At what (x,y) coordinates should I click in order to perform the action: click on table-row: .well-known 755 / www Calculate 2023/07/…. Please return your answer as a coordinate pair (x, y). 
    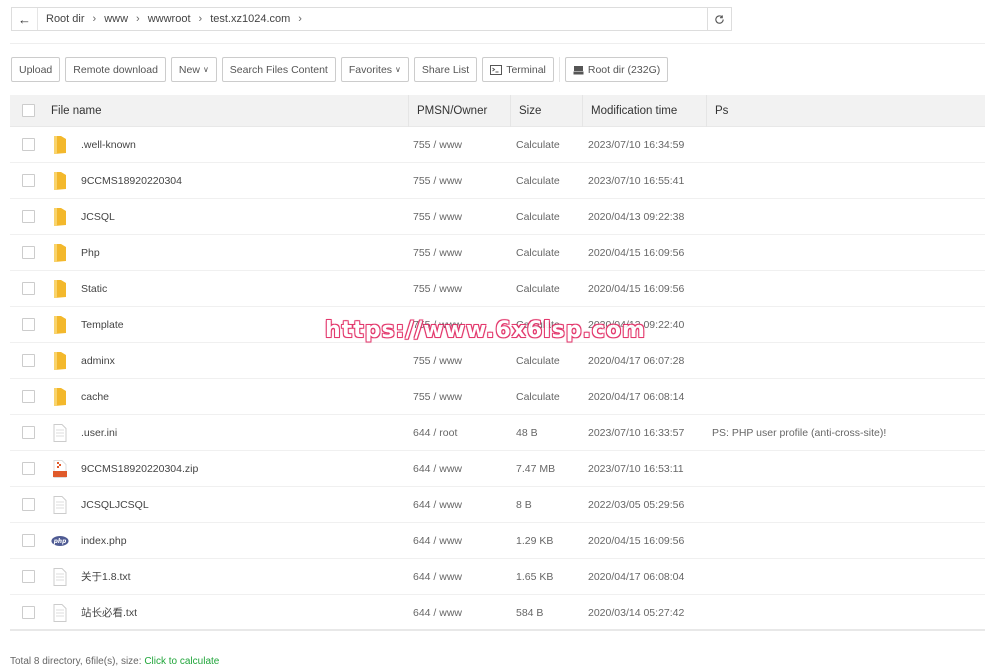
    Looking at the image, I should click on (497, 145).